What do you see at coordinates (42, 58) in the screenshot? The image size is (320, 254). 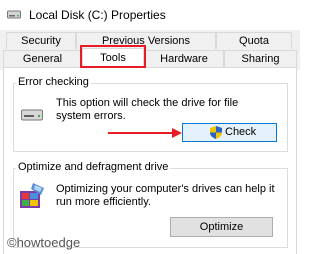 I see `tab-general: General` at bounding box center [42, 58].